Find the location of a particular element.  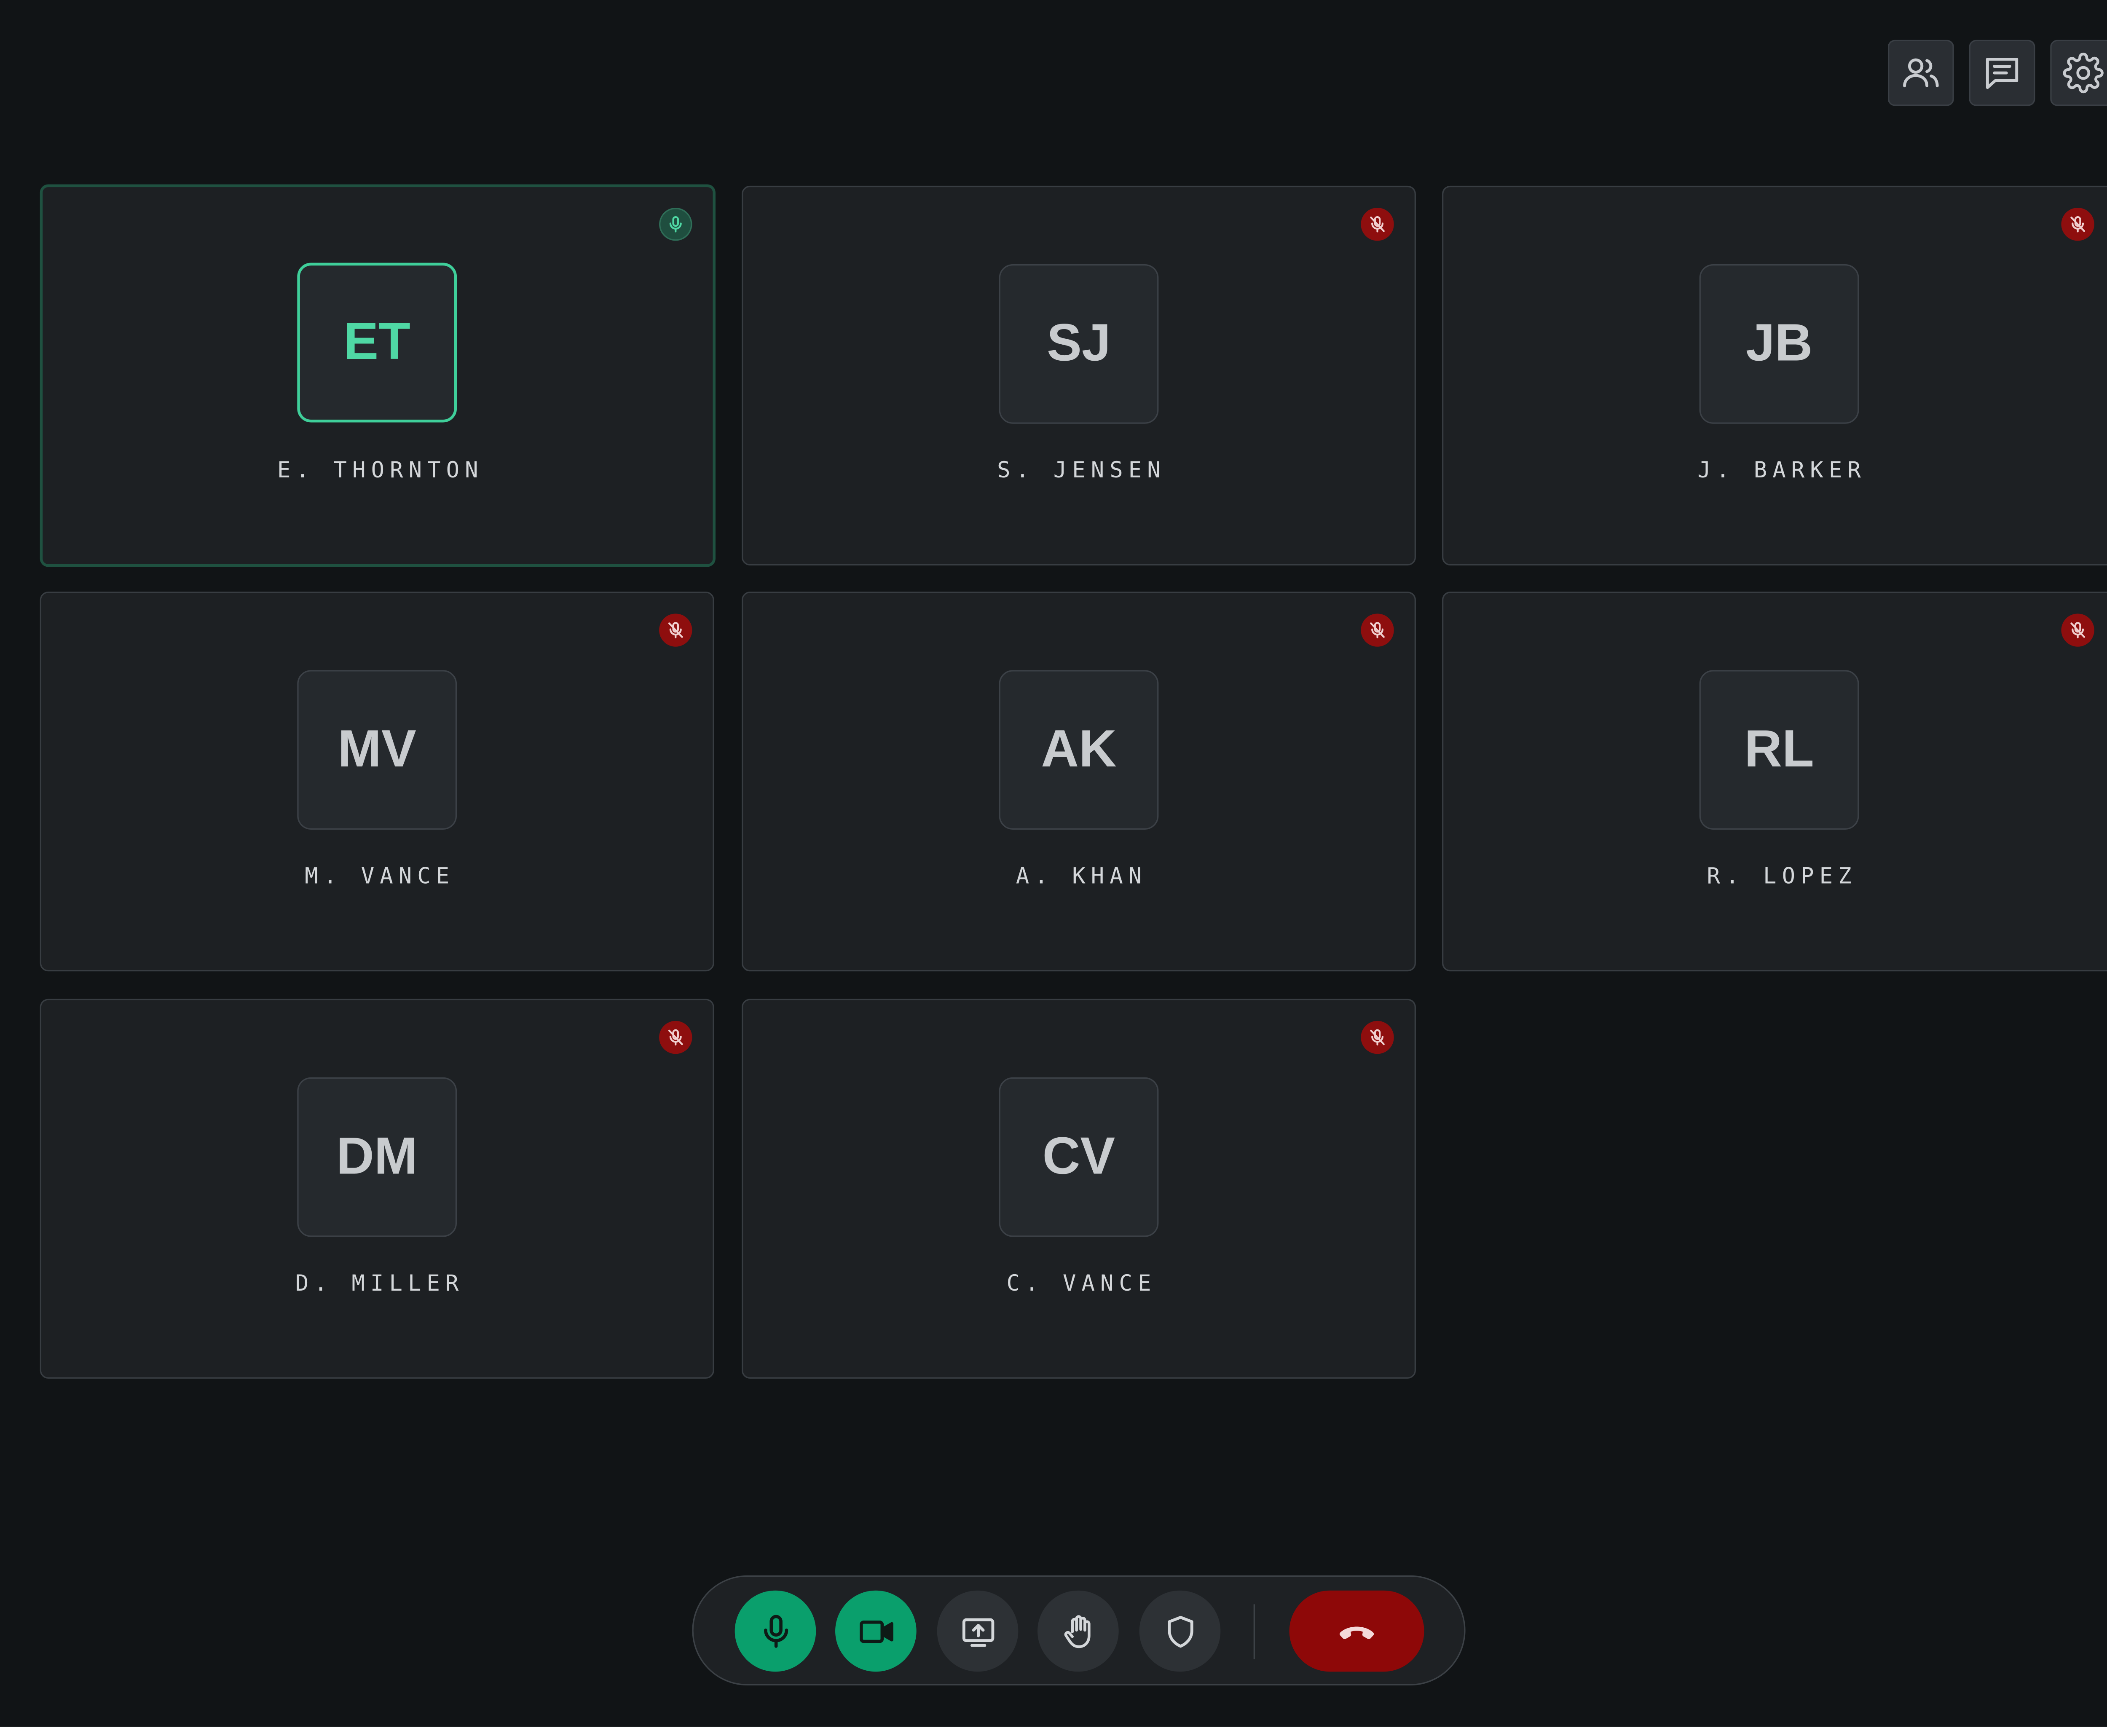

end-call-button is located at coordinates (1356, 1631).